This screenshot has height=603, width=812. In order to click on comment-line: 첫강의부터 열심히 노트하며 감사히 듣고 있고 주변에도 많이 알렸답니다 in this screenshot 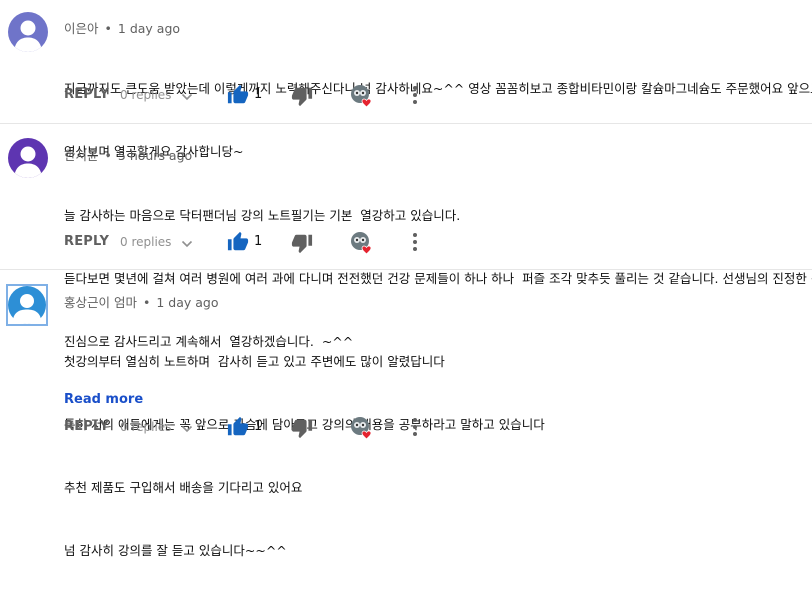, I will do `click(254, 361)`.